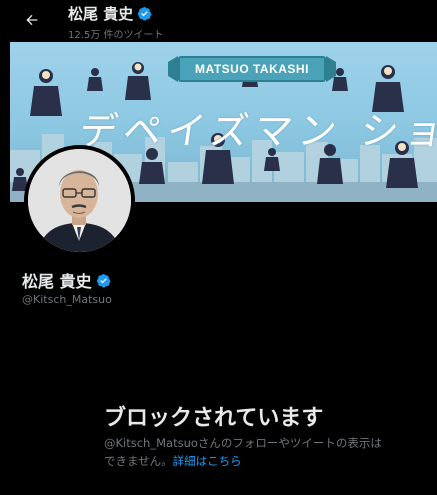 The height and width of the screenshot is (495, 437). I want to click on avatar-photo, so click(79, 200).